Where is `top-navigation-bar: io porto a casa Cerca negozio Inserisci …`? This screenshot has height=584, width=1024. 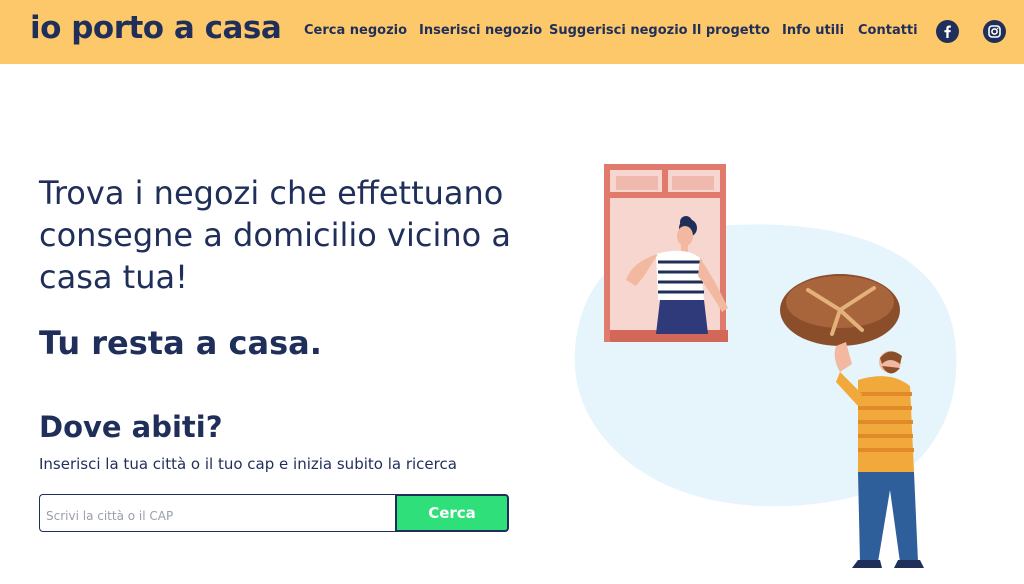 top-navigation-bar: io porto a casa Cerca negozio Inserisci … is located at coordinates (512, 32).